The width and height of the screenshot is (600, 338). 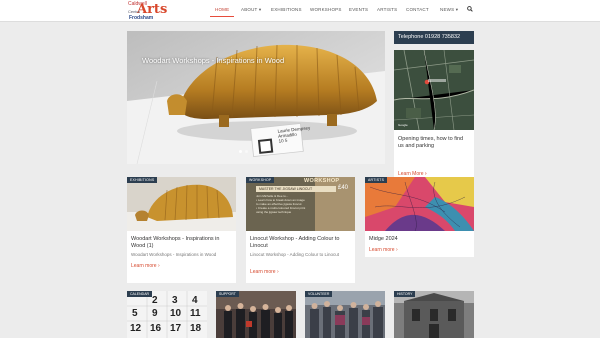 I want to click on logo-text-centre: Centre, so click(x=134, y=11).